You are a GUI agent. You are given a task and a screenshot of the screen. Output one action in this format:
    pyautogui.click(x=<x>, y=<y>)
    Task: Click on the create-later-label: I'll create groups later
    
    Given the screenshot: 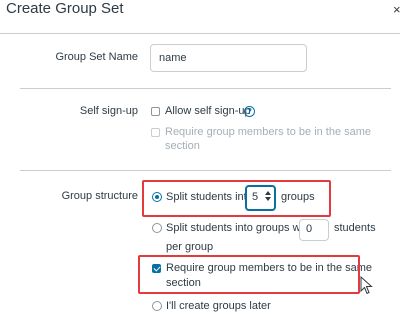 What is the action you would take?
    pyautogui.click(x=218, y=306)
    